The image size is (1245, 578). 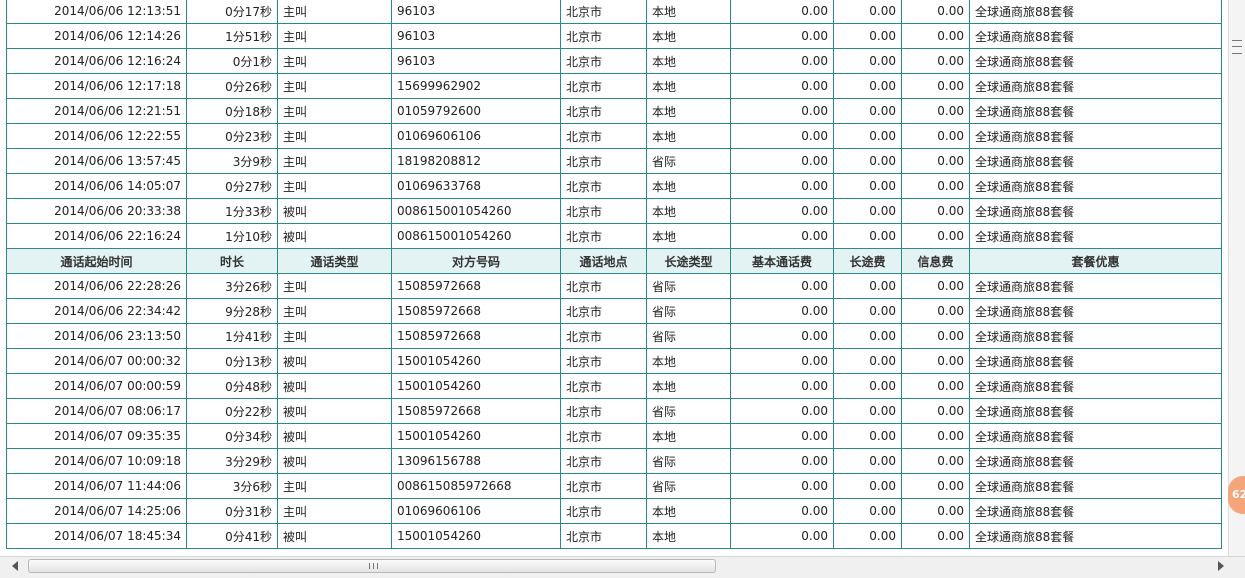 I want to click on table-header-row: 通话起始时间 时长 通话类型 对方号码 通话地点 长途类型 基本通话费 长途费 信息费 套餐优惠, so click(x=614, y=261).